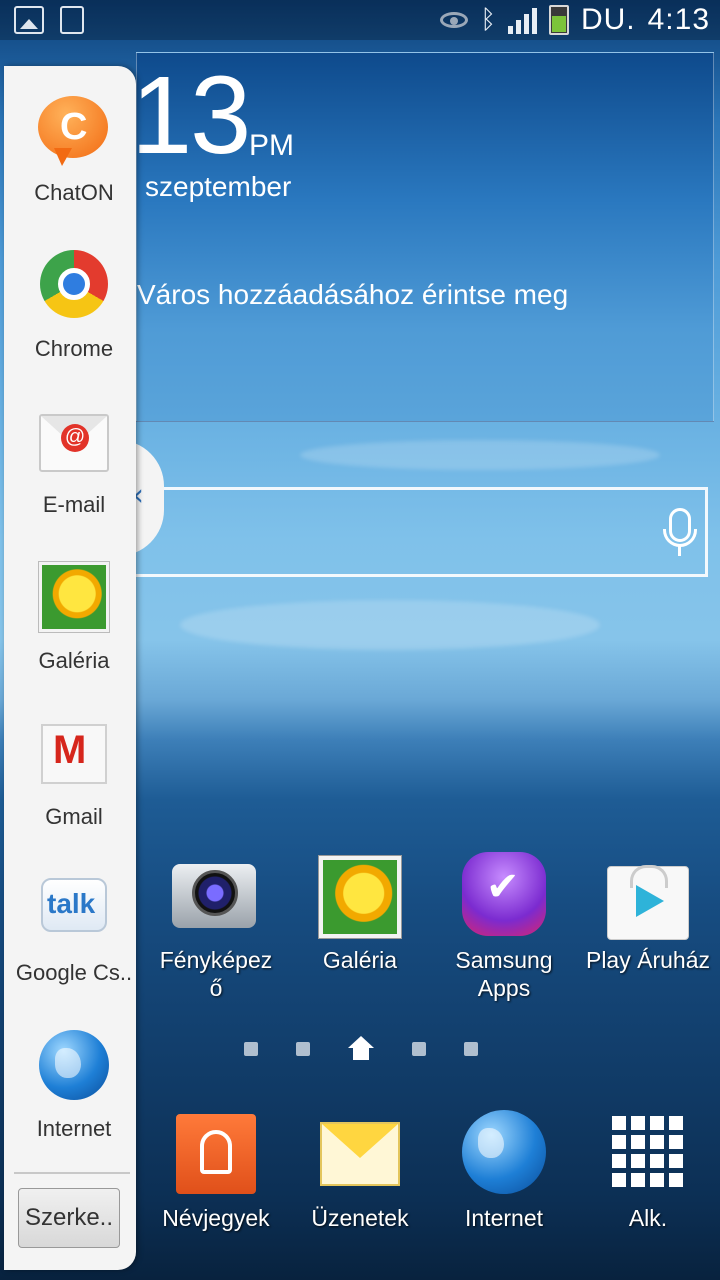  What do you see at coordinates (74, 192) in the screenshot?
I see `tray-item-label: ChatON` at bounding box center [74, 192].